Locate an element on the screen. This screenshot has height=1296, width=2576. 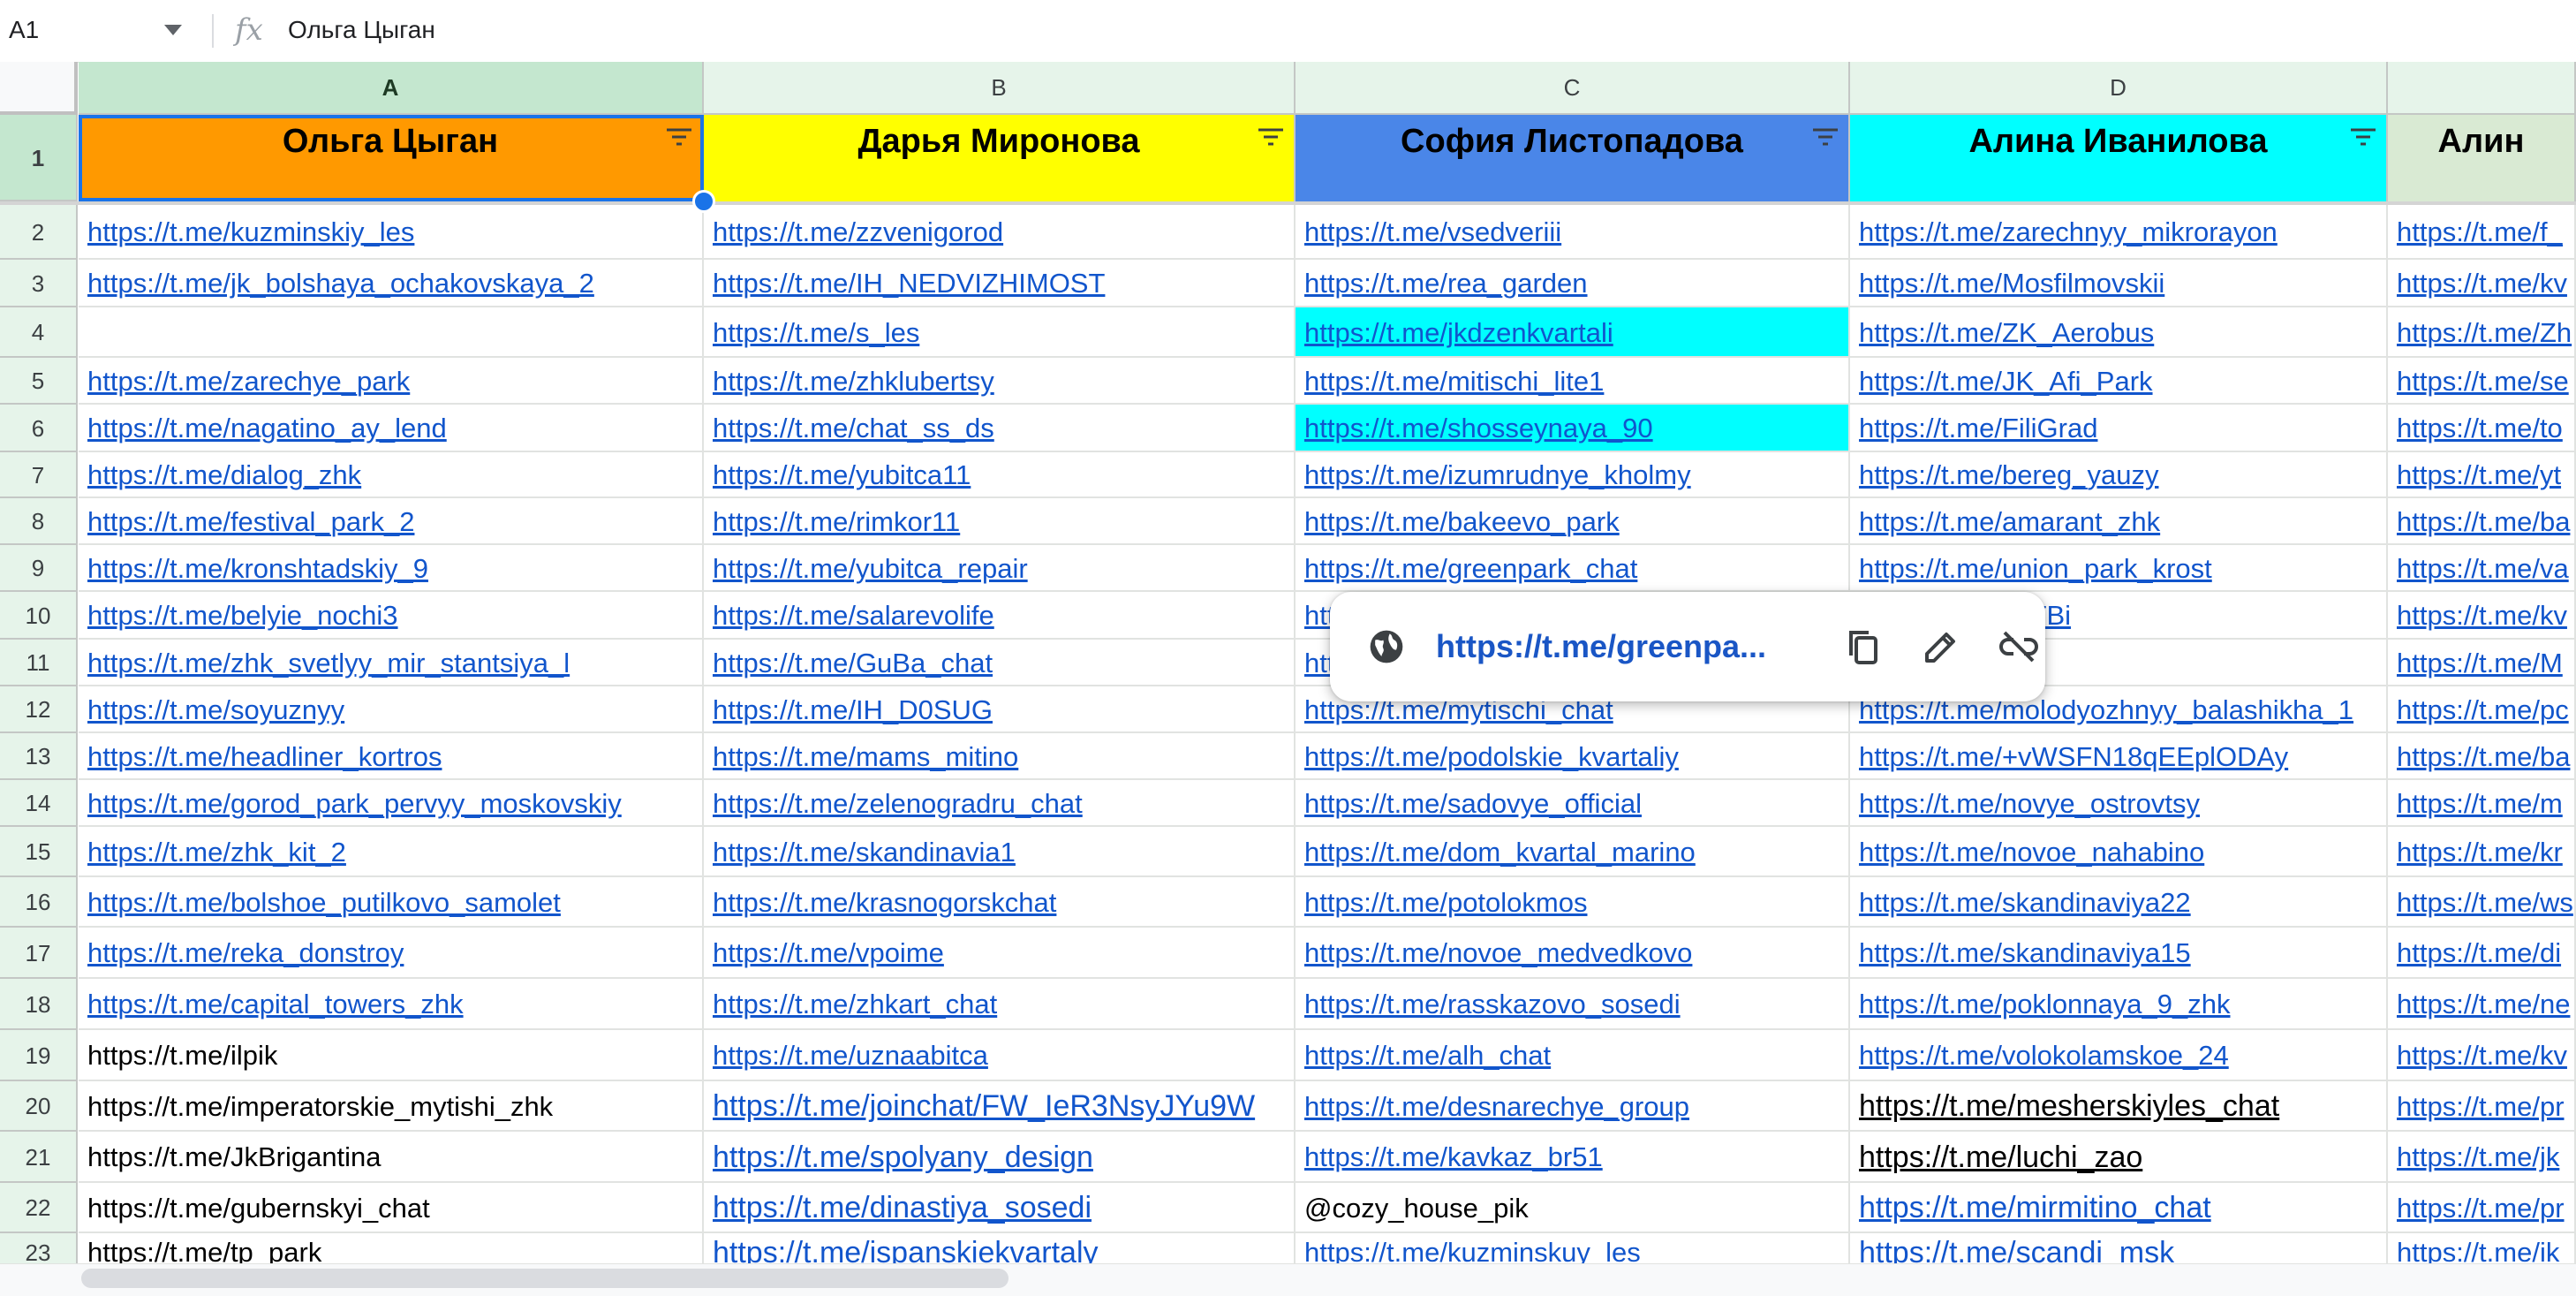
row-header: 18 is located at coordinates (39, 1004).